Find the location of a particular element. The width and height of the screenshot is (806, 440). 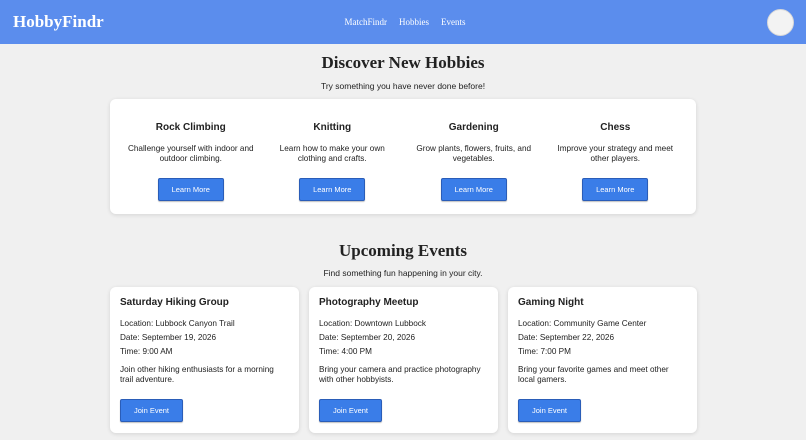

event-time: Time: 7:00 PM is located at coordinates (544, 351).